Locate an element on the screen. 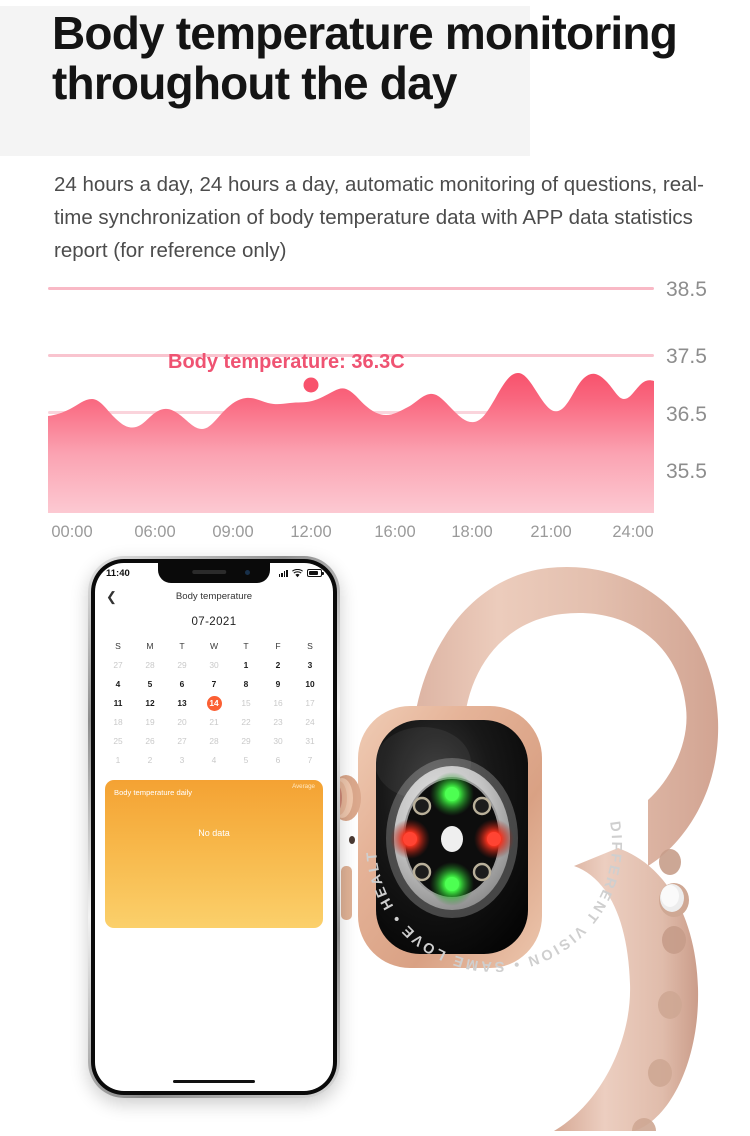 This screenshot has height=1136, width=750. calendar-day-19: 19 is located at coordinates (150, 722).